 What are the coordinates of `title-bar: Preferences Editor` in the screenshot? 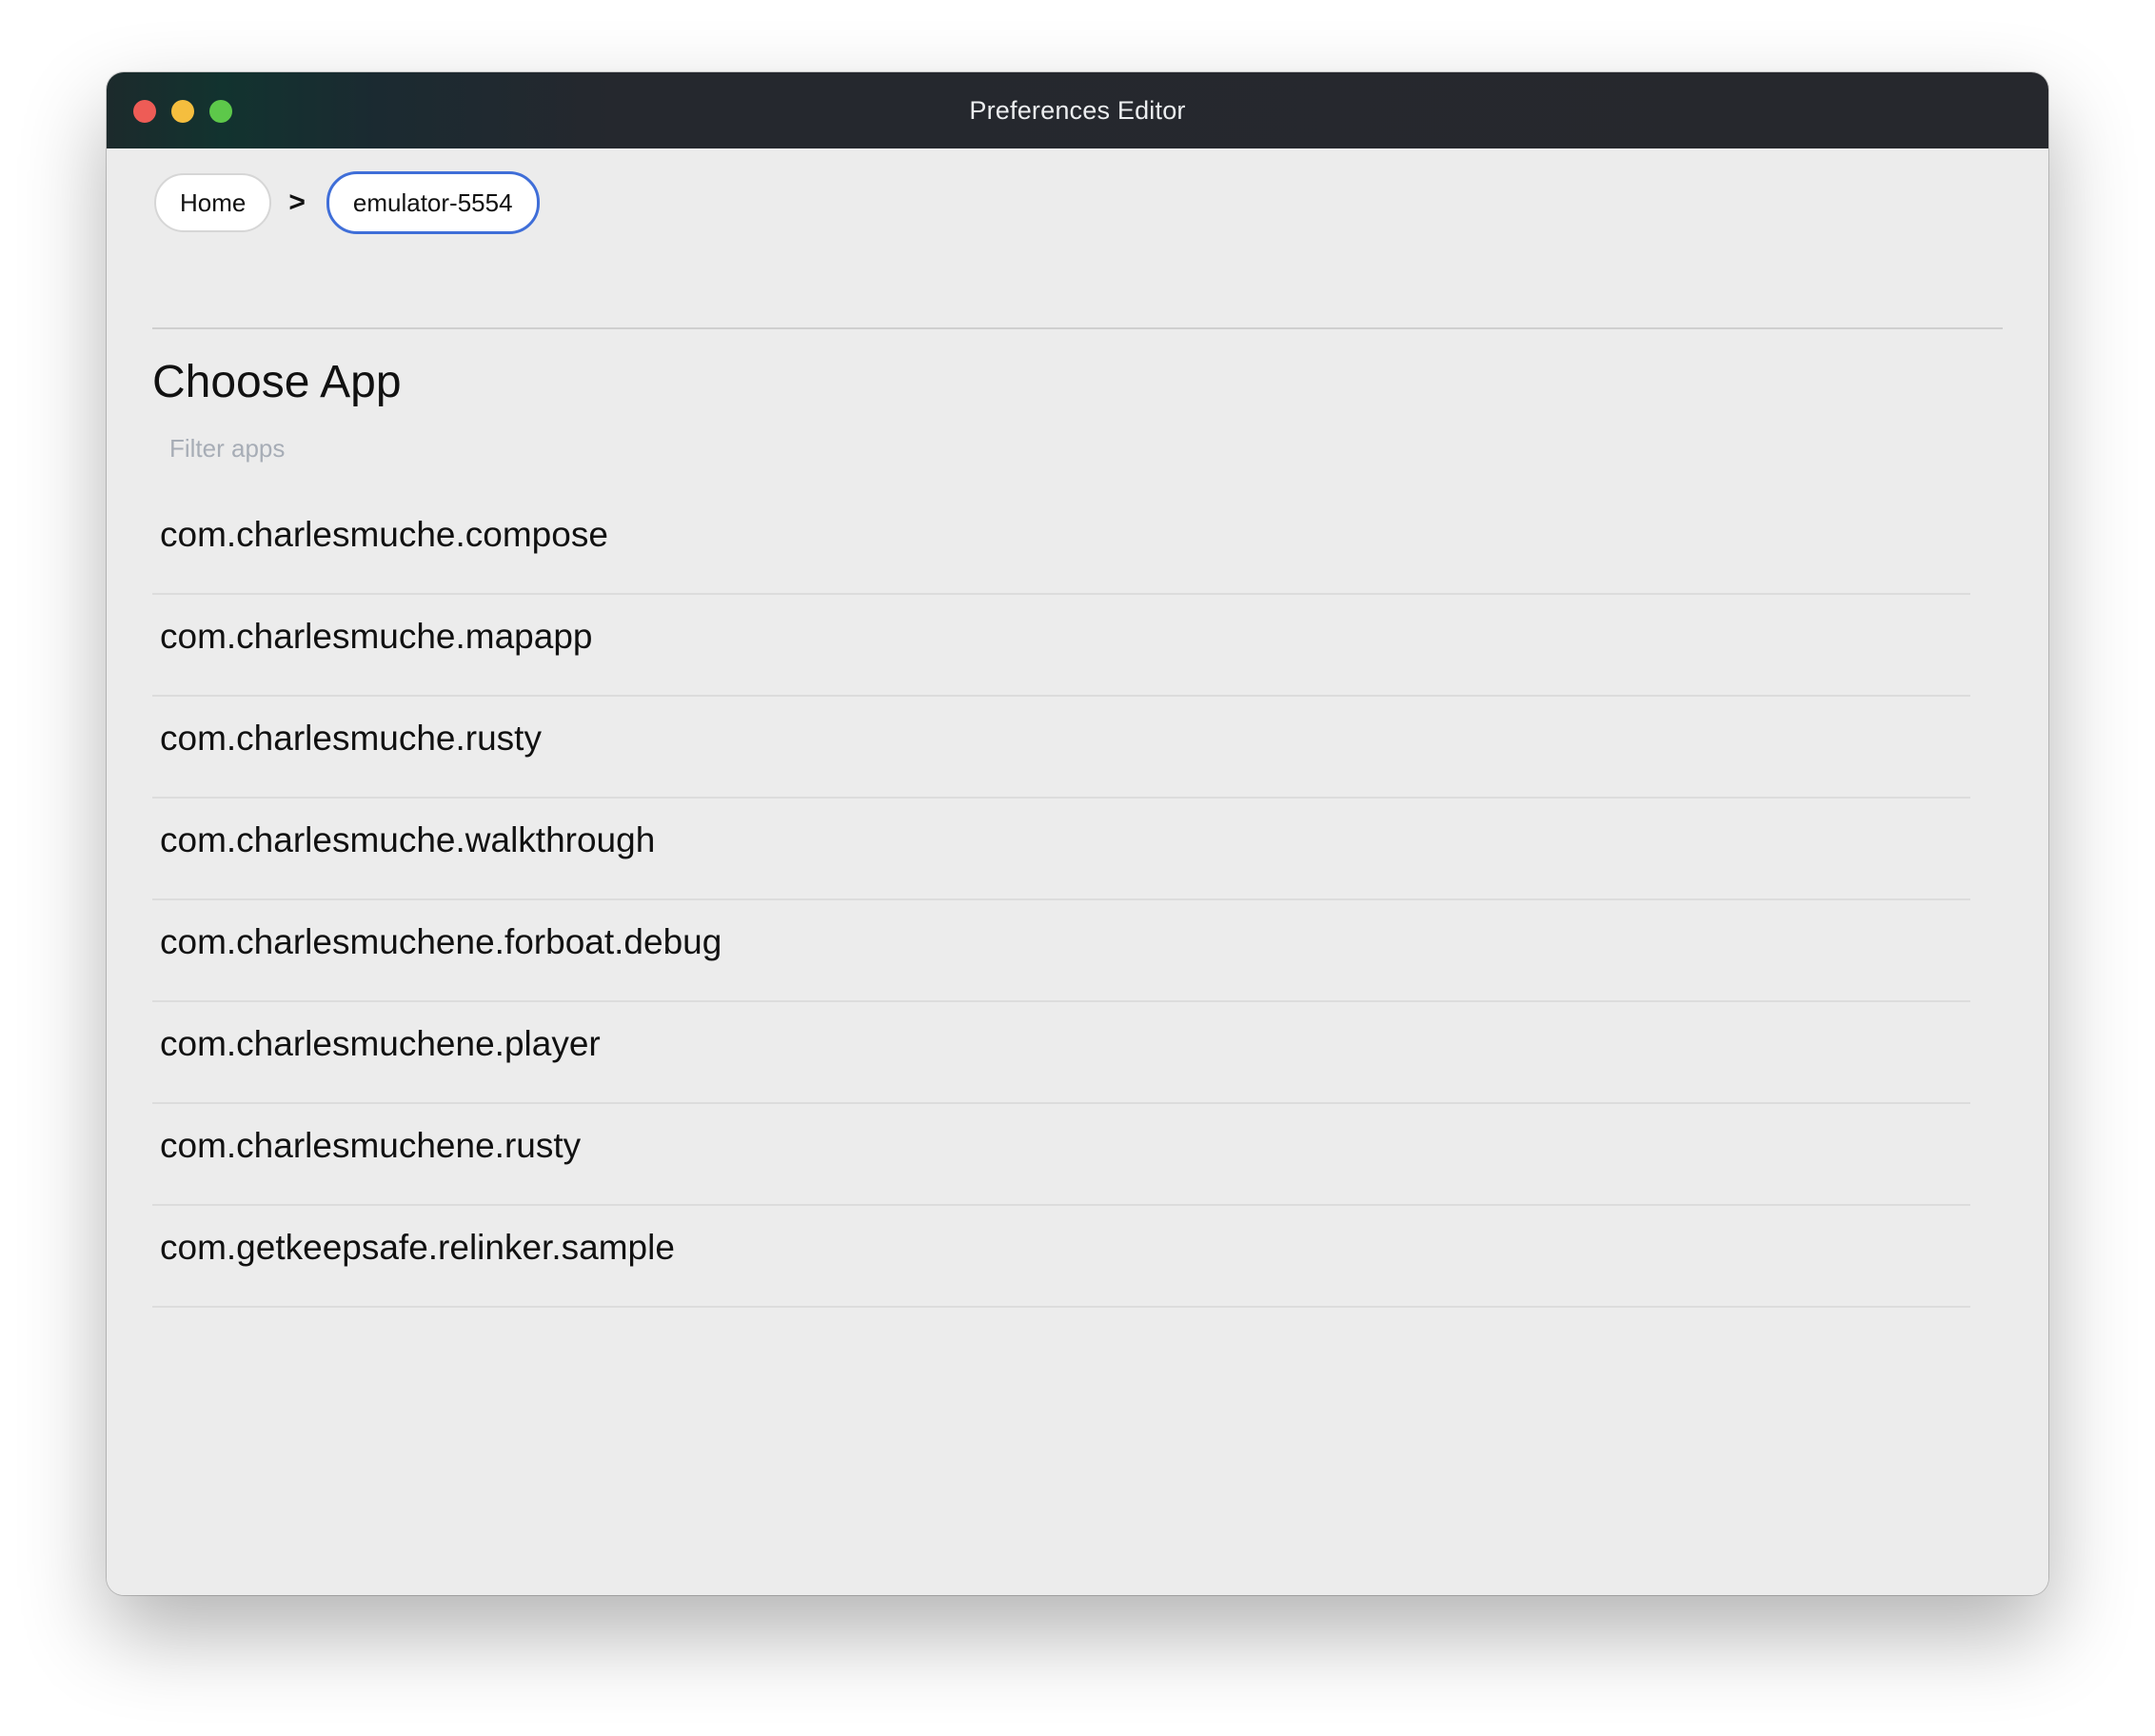 It's located at (1077, 110).